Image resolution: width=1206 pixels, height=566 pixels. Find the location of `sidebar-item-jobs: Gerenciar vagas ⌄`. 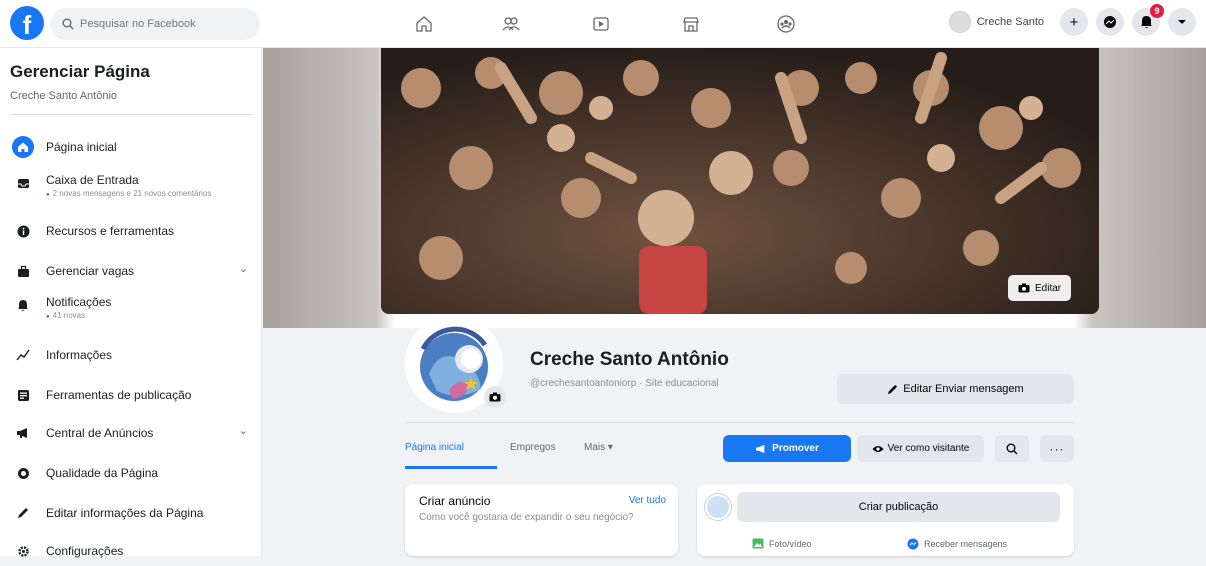

sidebar-item-jobs: Gerenciar vagas ⌄ is located at coordinates (131, 271).